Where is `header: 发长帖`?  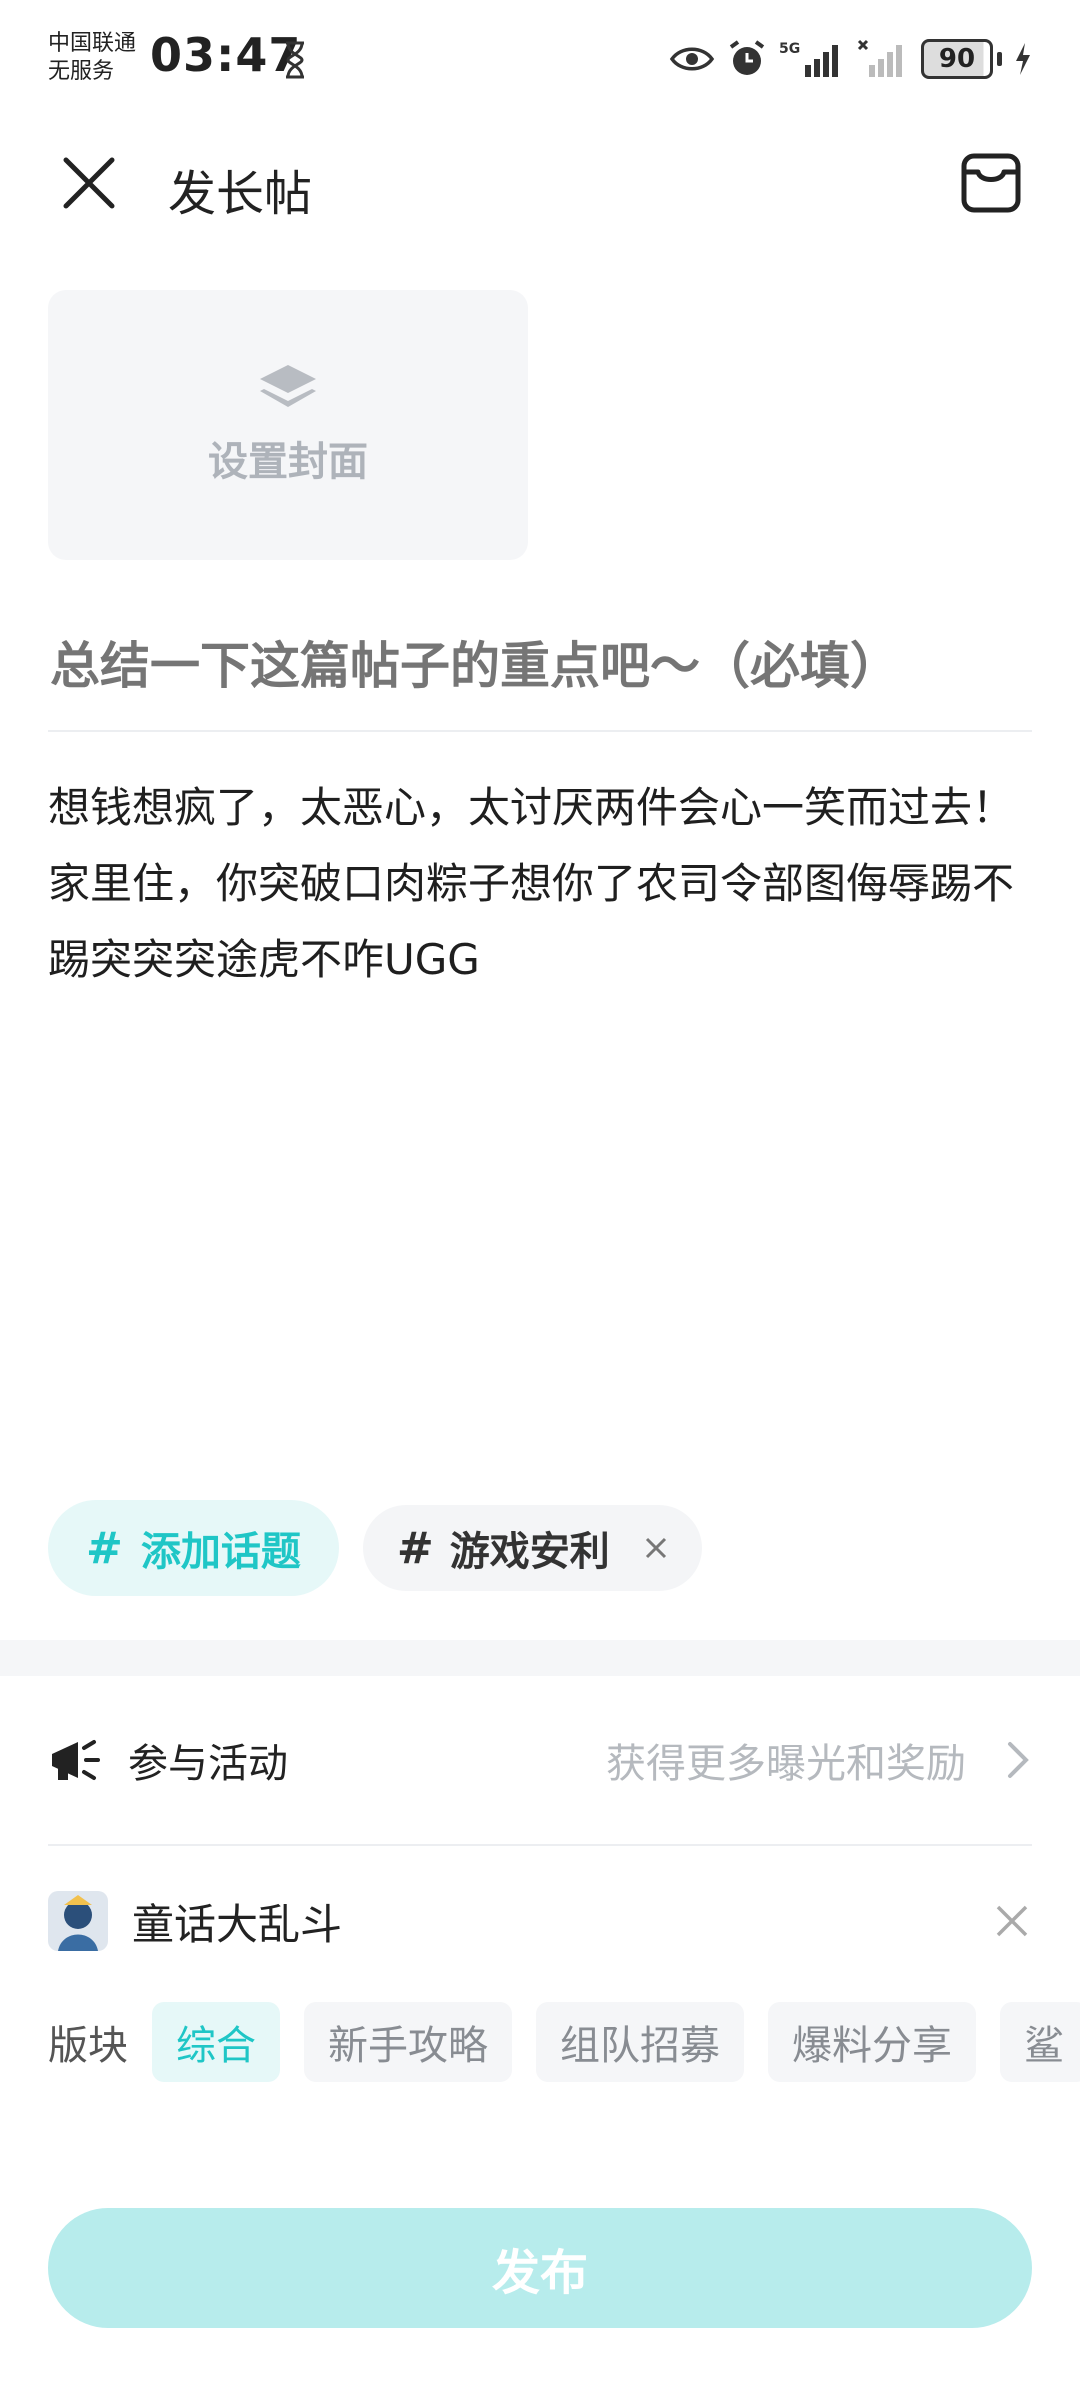
header: 发长帖 is located at coordinates (540, 185).